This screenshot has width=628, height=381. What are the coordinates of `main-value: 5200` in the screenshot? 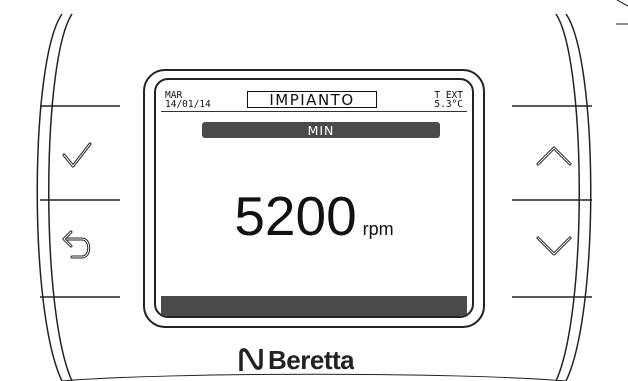 It's located at (295, 216).